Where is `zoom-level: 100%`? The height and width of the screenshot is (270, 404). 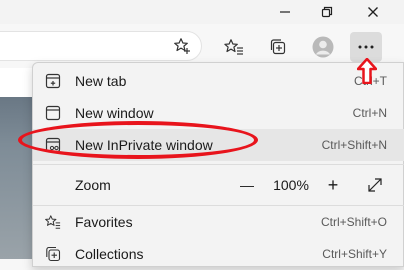
zoom-level: 100% is located at coordinates (291, 185).